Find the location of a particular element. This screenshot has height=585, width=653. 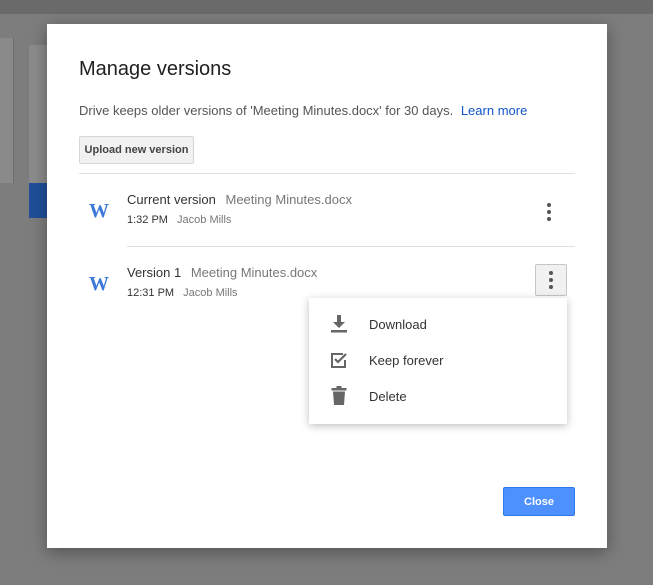

version-title: Current version Meeting Minutes.docx is located at coordinates (239, 199).